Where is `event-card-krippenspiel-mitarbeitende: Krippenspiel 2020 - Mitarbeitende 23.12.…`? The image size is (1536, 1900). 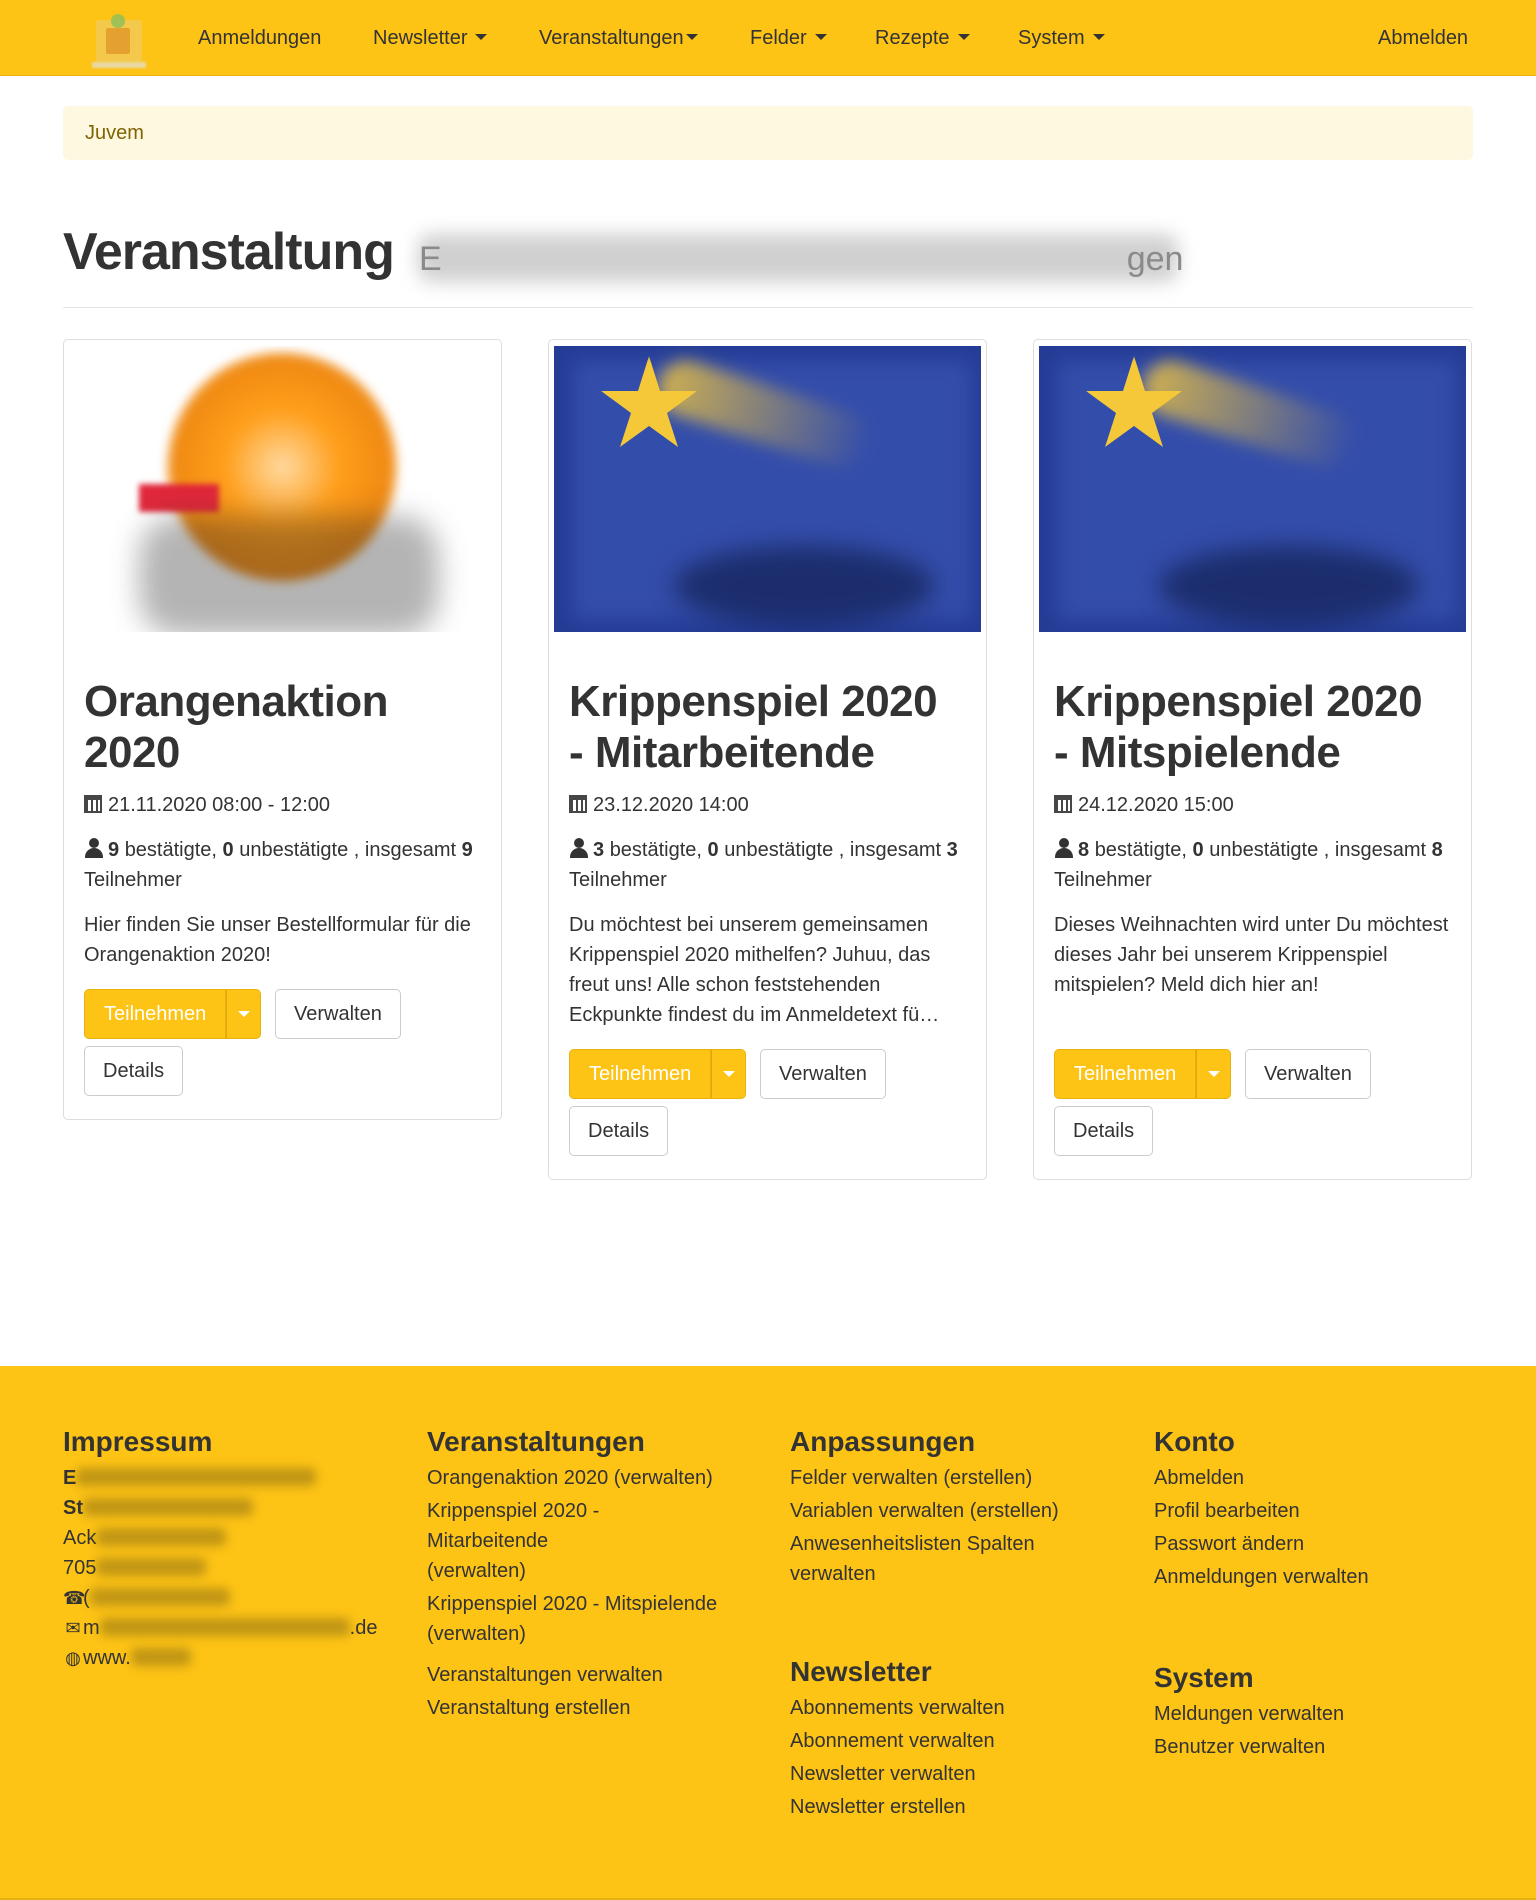 event-card-krippenspiel-mitarbeitende: Krippenspiel 2020 - Mitarbeitende 23.12.… is located at coordinates (767, 759).